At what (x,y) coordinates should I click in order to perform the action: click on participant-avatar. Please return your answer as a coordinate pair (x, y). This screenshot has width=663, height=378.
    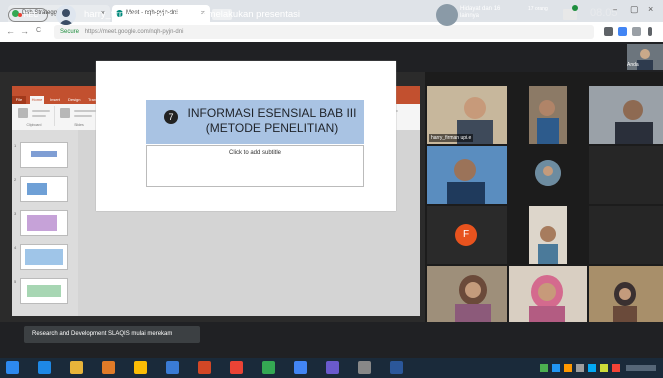
    Looking at the image, I should click on (548, 173).